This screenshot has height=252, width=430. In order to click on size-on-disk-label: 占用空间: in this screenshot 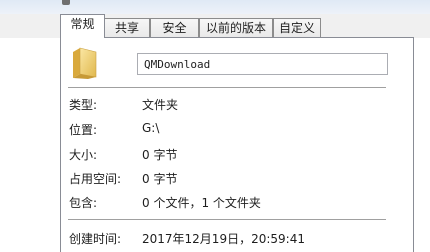, I will do `click(95, 179)`.